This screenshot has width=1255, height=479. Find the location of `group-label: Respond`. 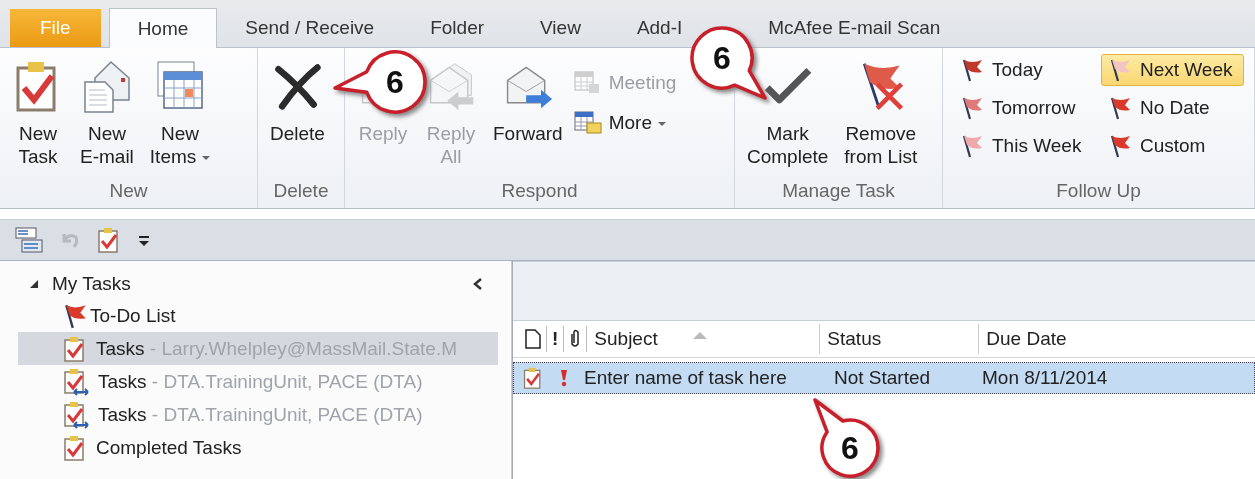

group-label: Respond is located at coordinates (539, 191).